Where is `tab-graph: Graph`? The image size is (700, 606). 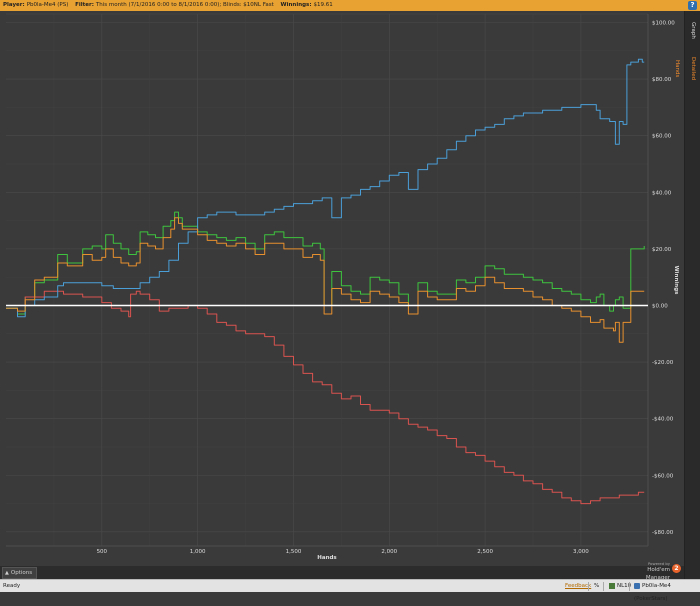
tab-graph: Graph is located at coordinates (692, 30).